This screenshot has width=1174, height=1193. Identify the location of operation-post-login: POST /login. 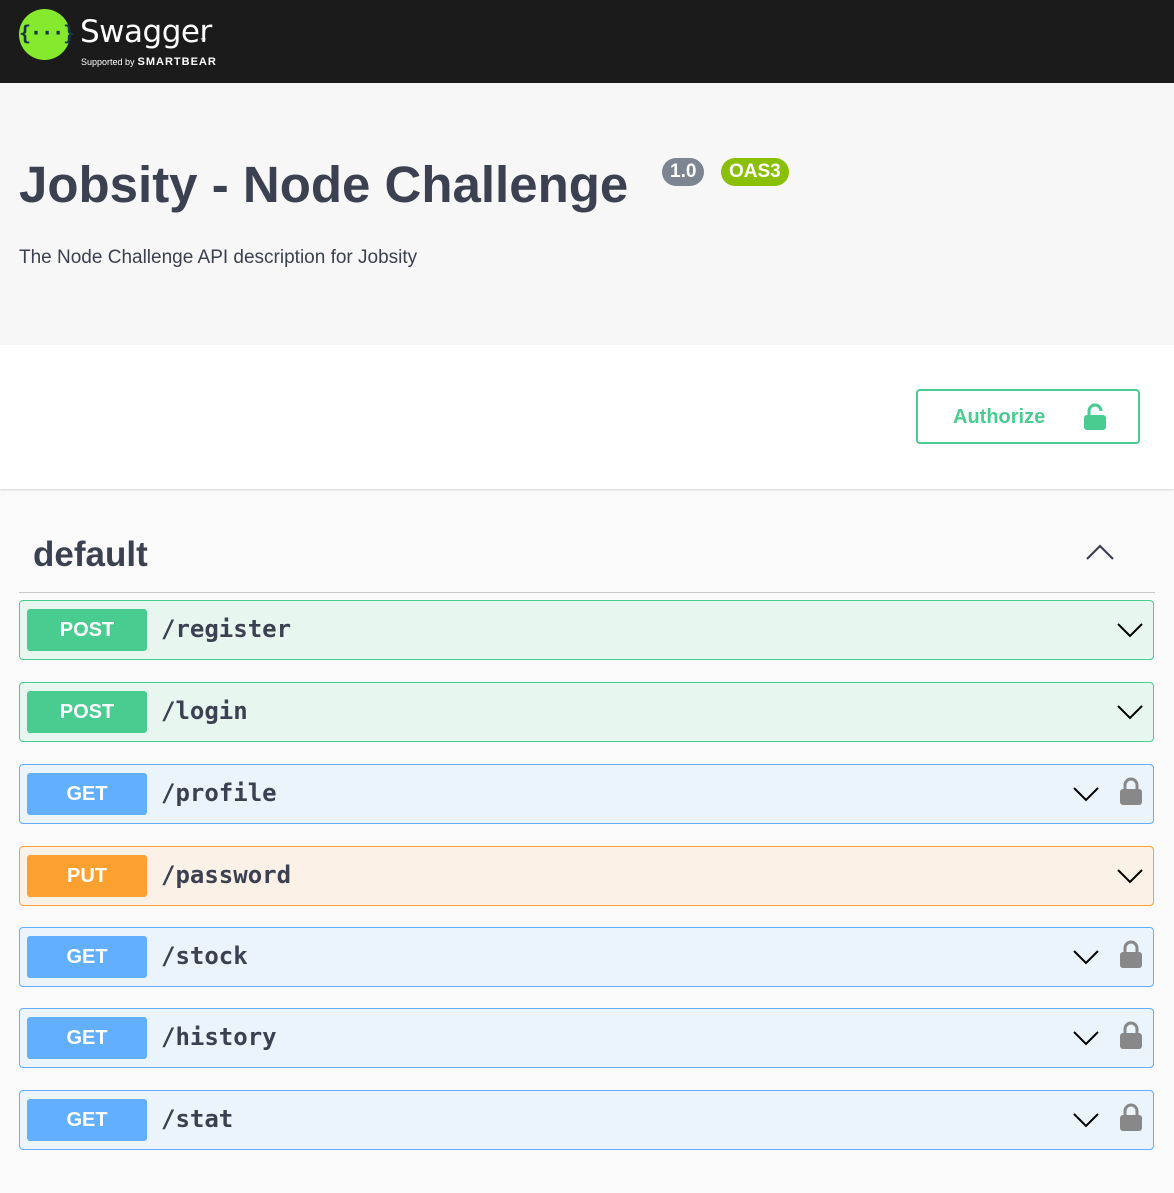
(586, 712).